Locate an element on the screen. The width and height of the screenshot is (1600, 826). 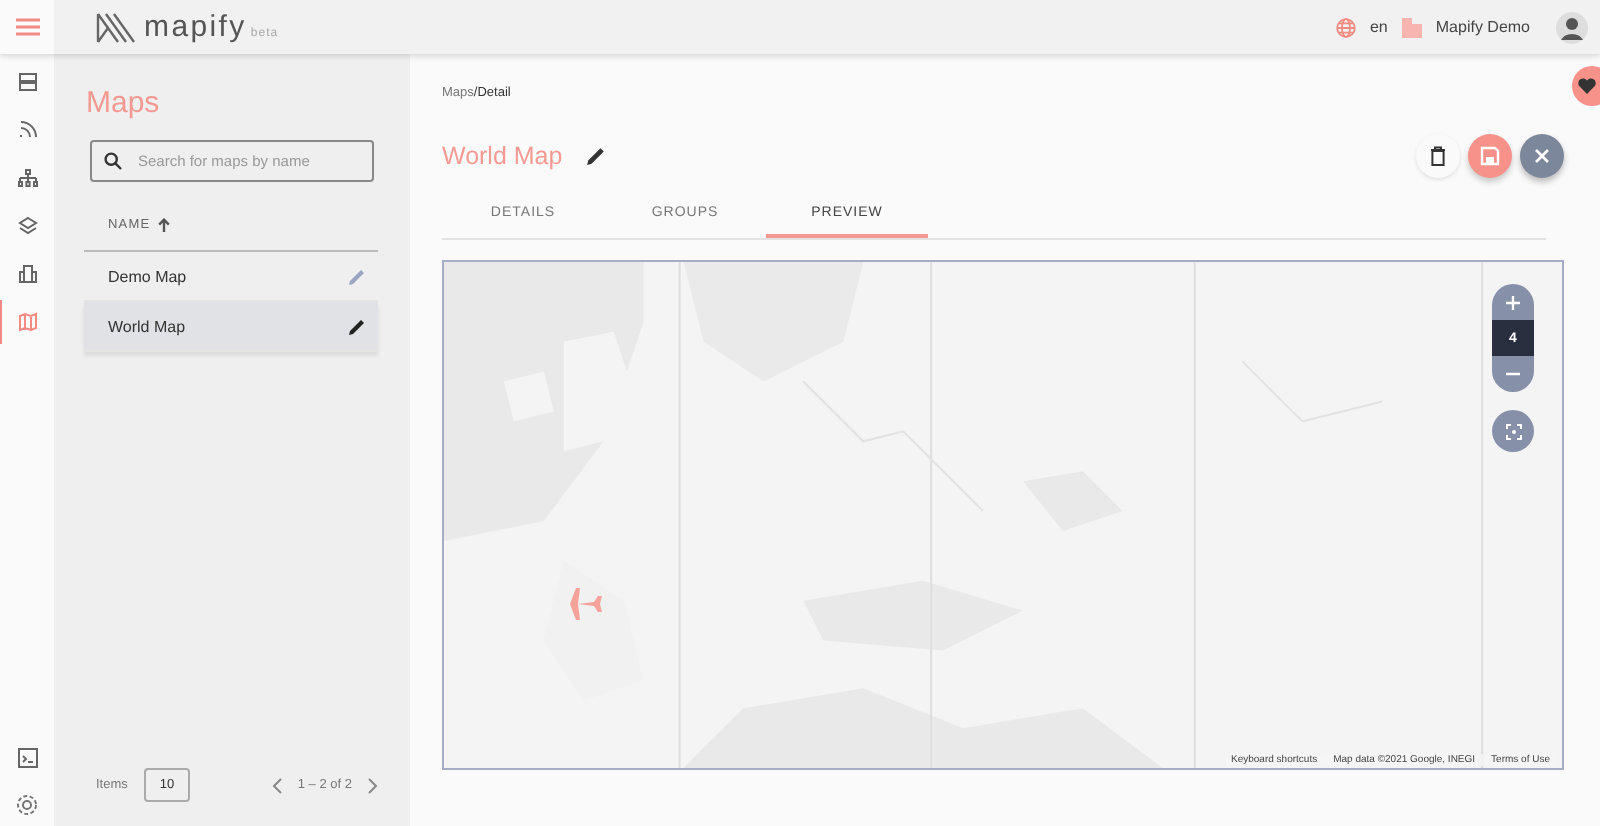
close-icon is located at coordinates (1542, 156).